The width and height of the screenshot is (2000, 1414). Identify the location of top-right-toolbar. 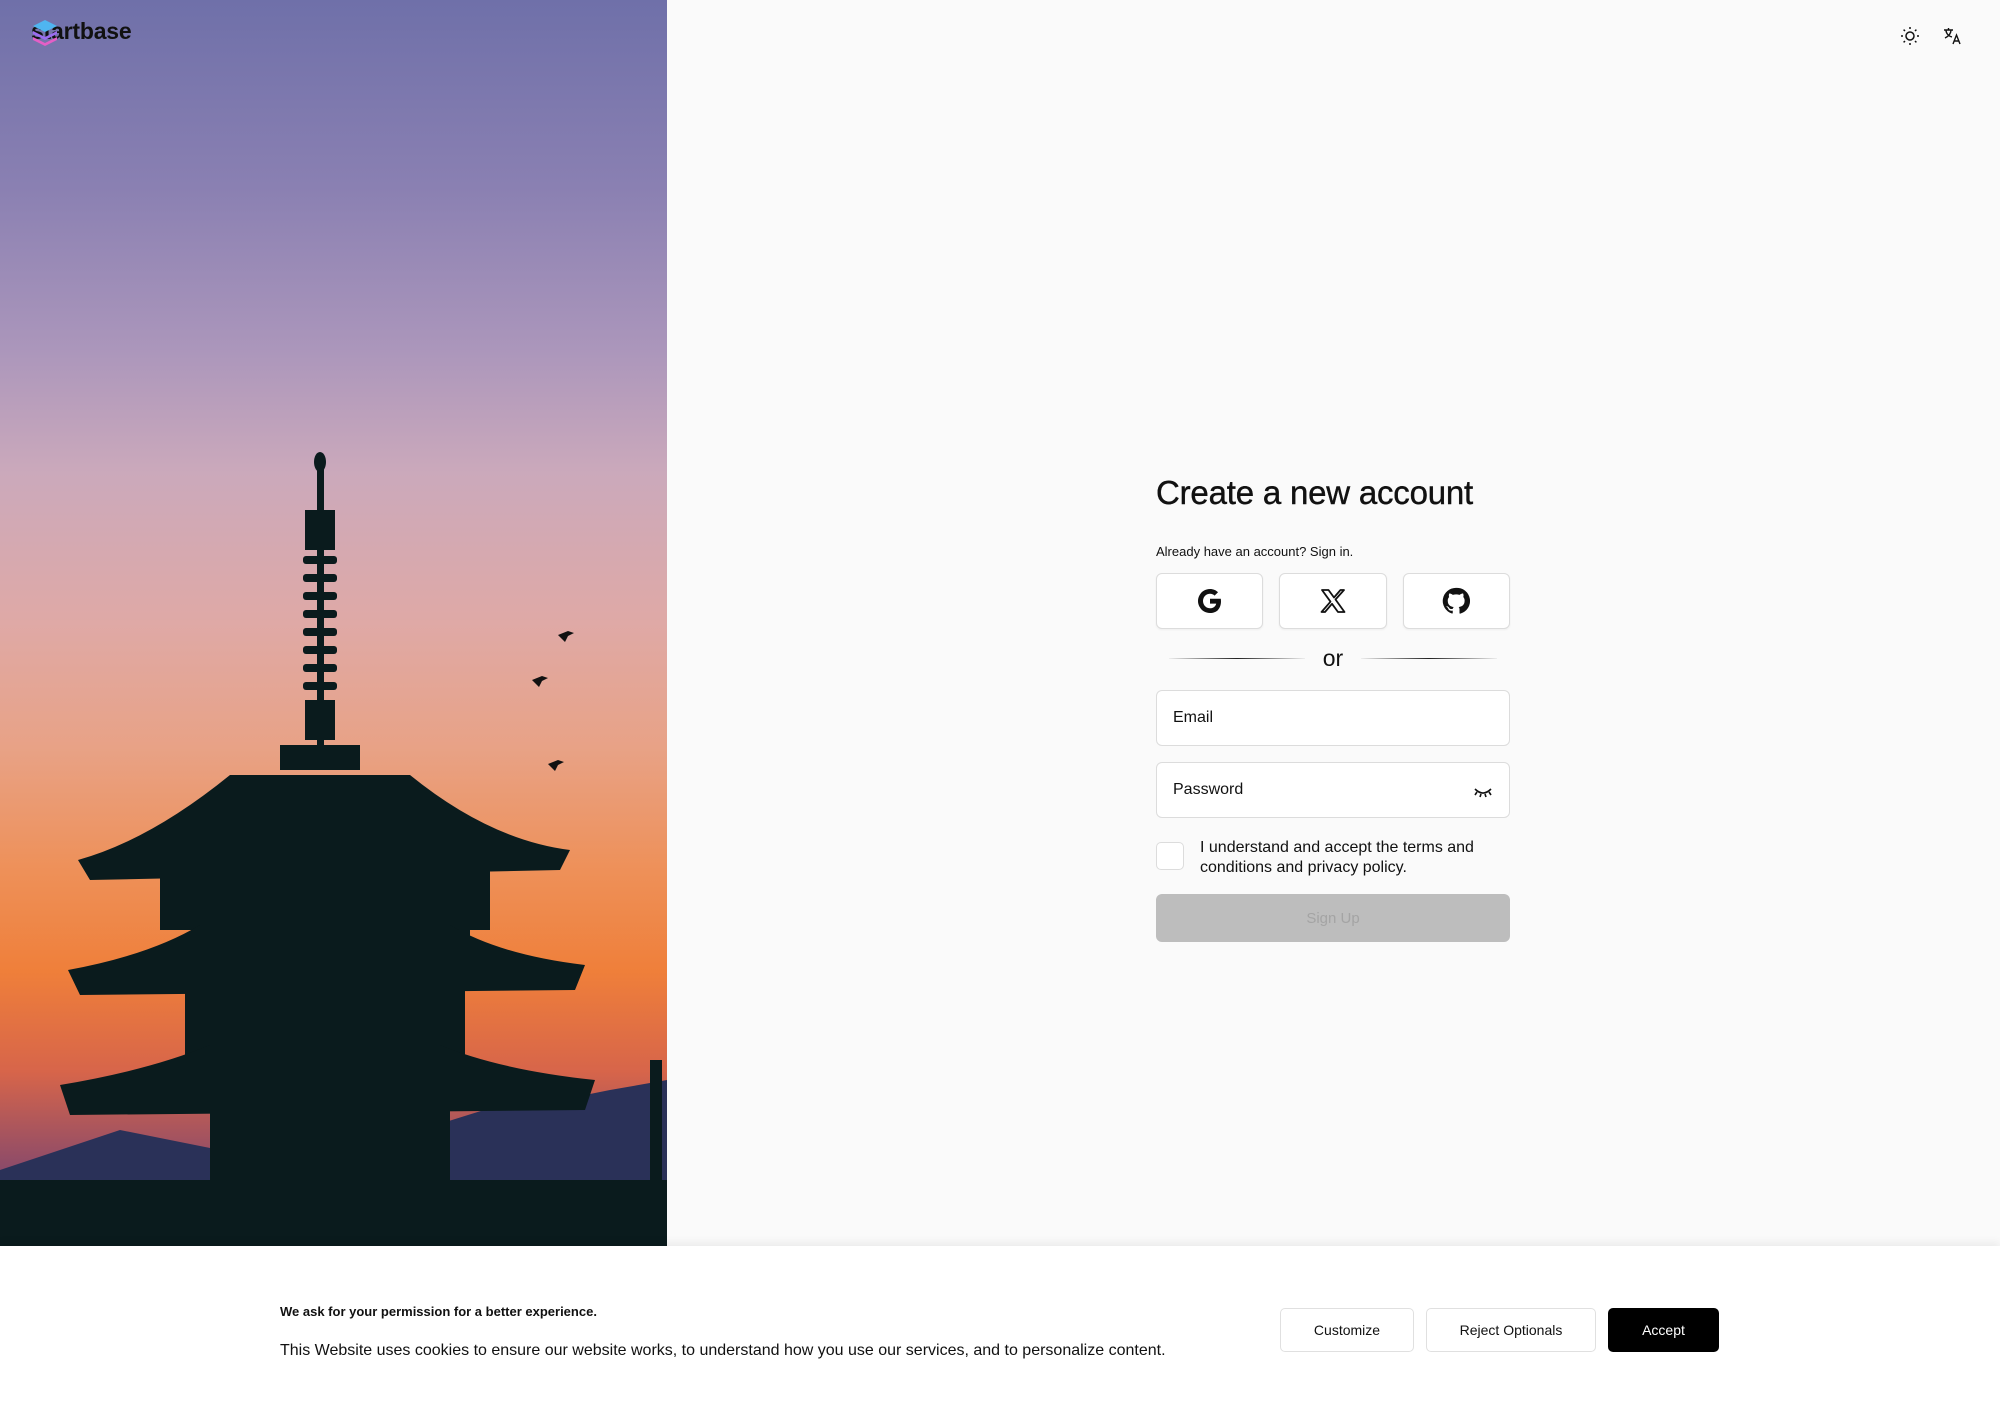
(1931, 36).